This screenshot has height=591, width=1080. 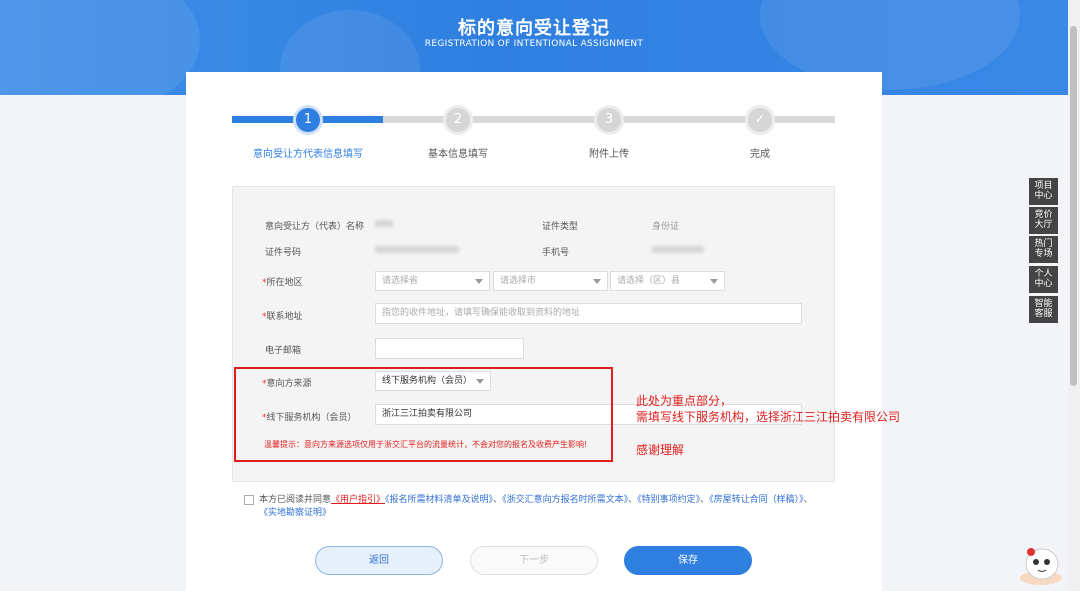 I want to click on step-3-circle: 3, so click(x=609, y=120).